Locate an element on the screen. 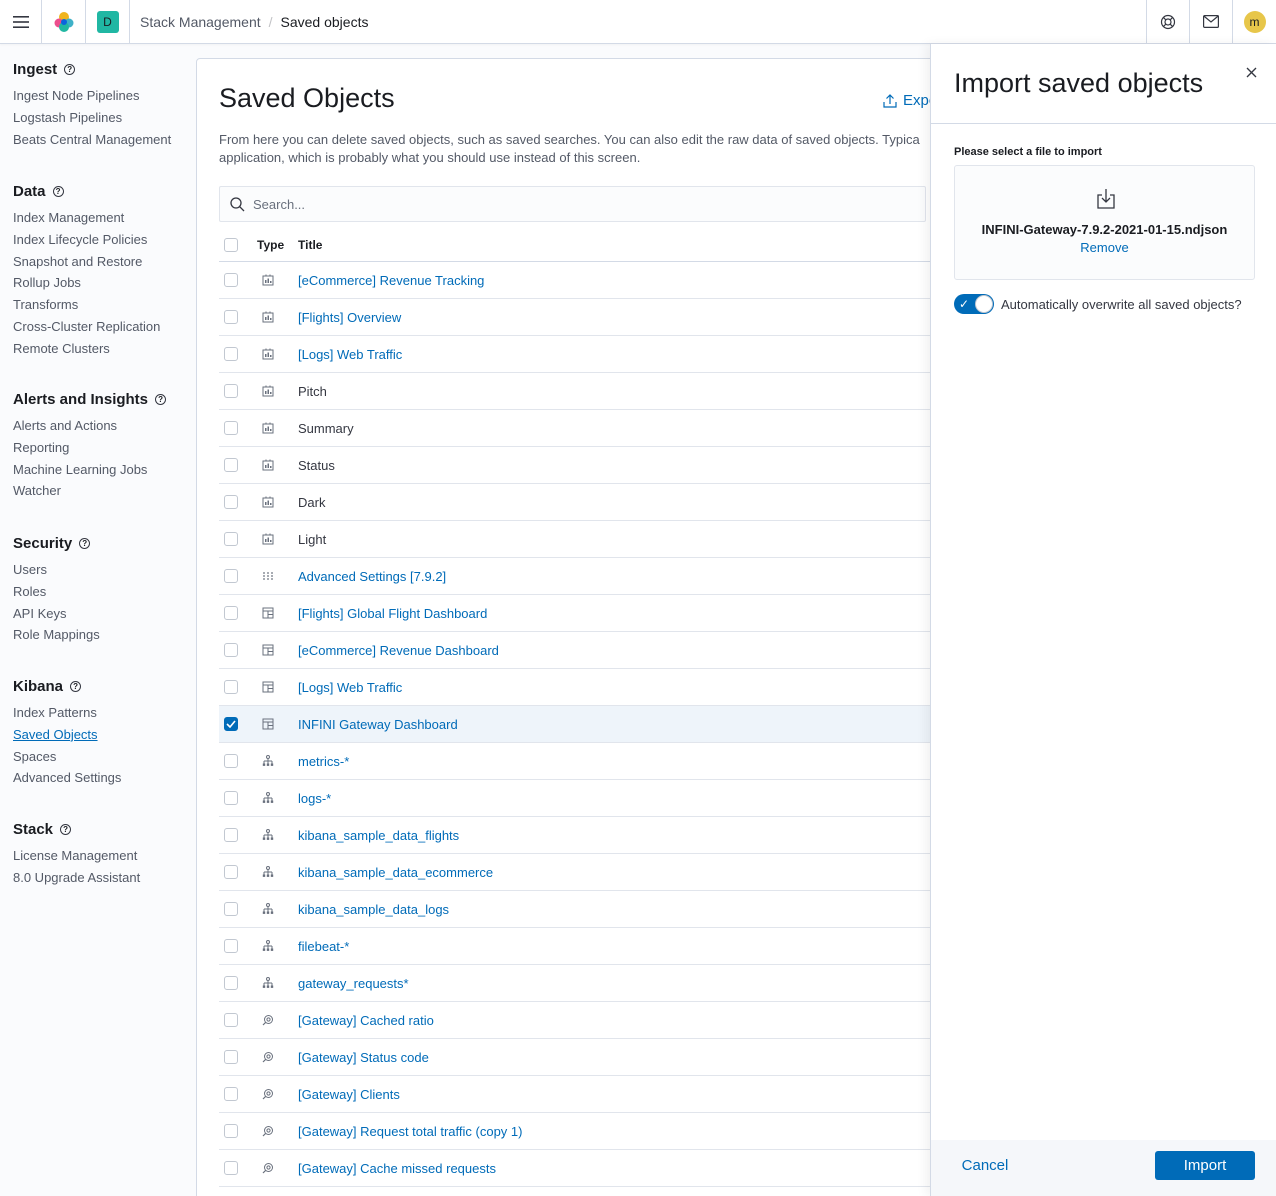 The image size is (1276, 1196). row-title: kibana_sample_data_ecommerce is located at coordinates (626, 872).